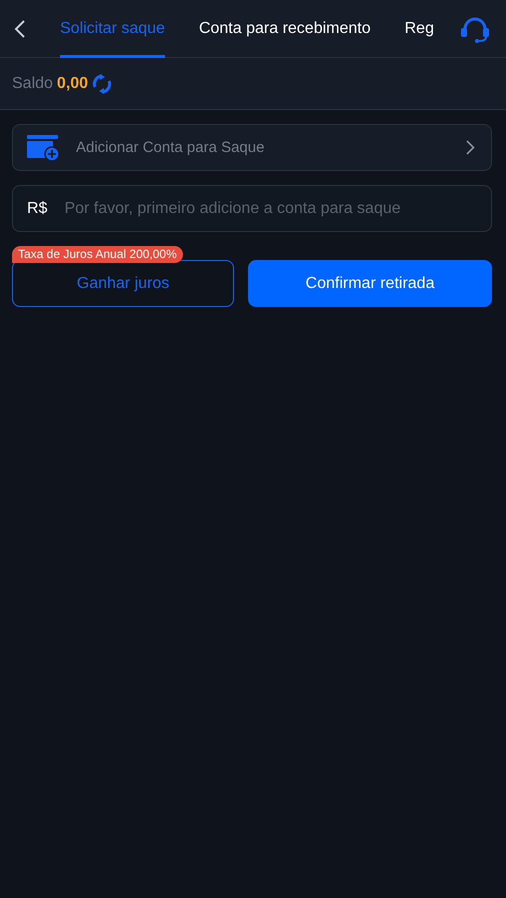 Image resolution: width=506 pixels, height=898 pixels. I want to click on currency-label: R$, so click(37, 209).